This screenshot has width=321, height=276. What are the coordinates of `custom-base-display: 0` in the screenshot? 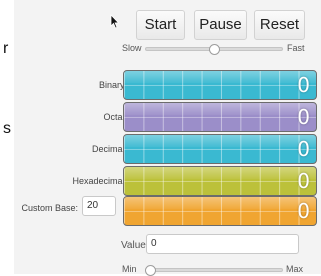 It's located at (220, 211).